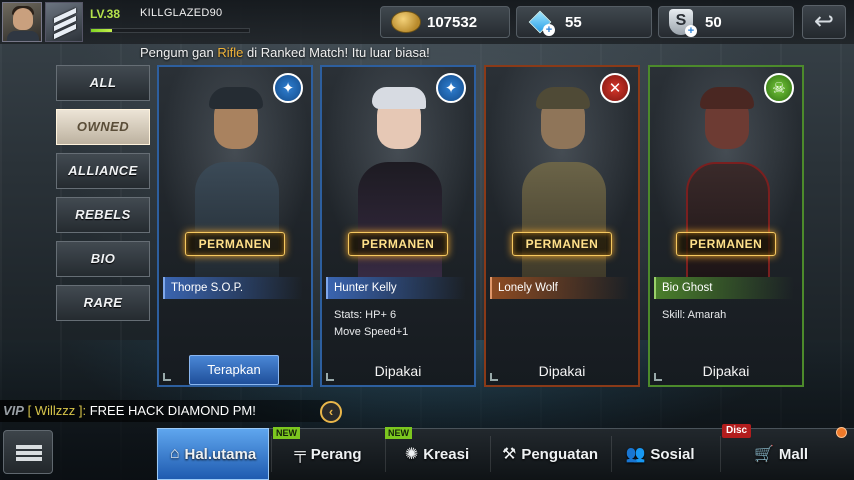  Describe the element at coordinates (509, 454) in the screenshot. I see `hammer-icon: ⚒` at that location.